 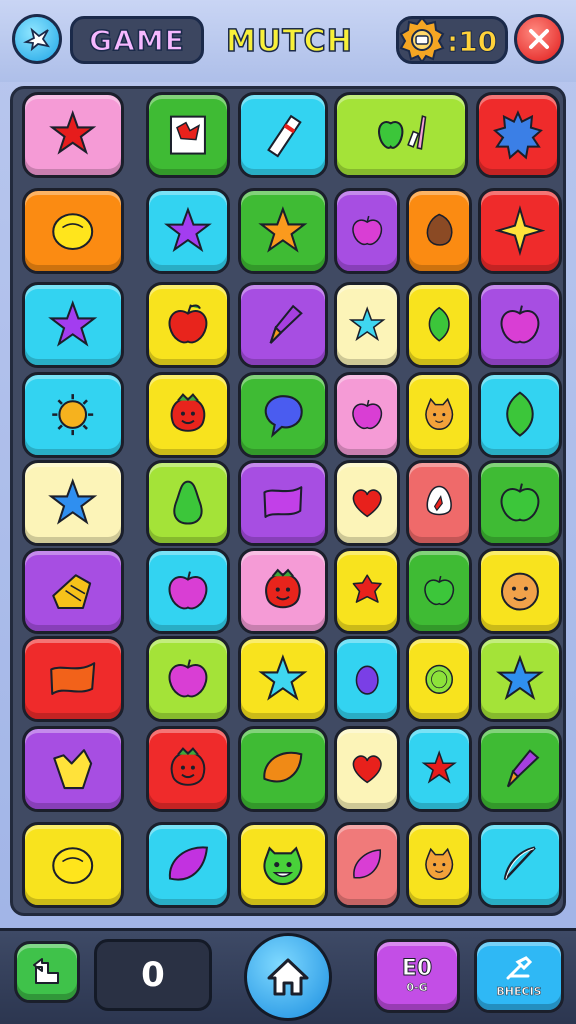 I want to click on title-right: MUTCH, so click(x=289, y=41).